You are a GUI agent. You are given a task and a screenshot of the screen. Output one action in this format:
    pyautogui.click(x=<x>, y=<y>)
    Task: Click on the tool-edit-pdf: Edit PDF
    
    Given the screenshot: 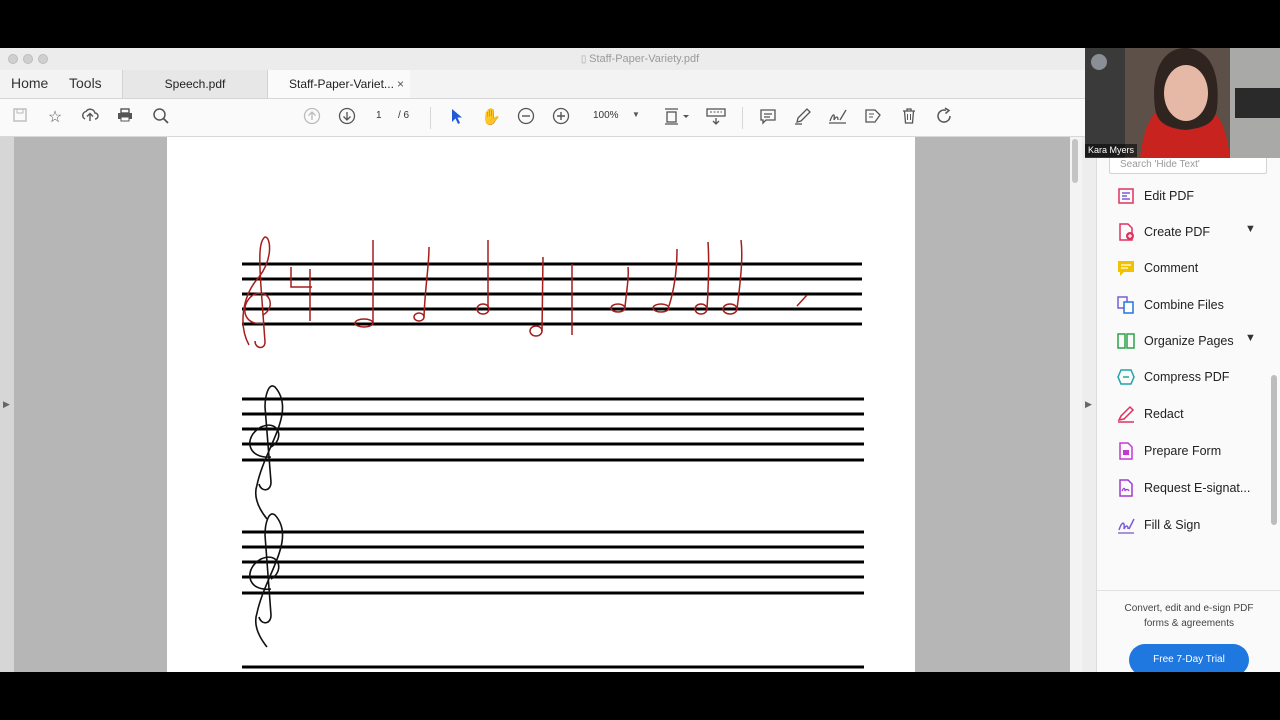 What is the action you would take?
    pyautogui.click(x=1182, y=196)
    